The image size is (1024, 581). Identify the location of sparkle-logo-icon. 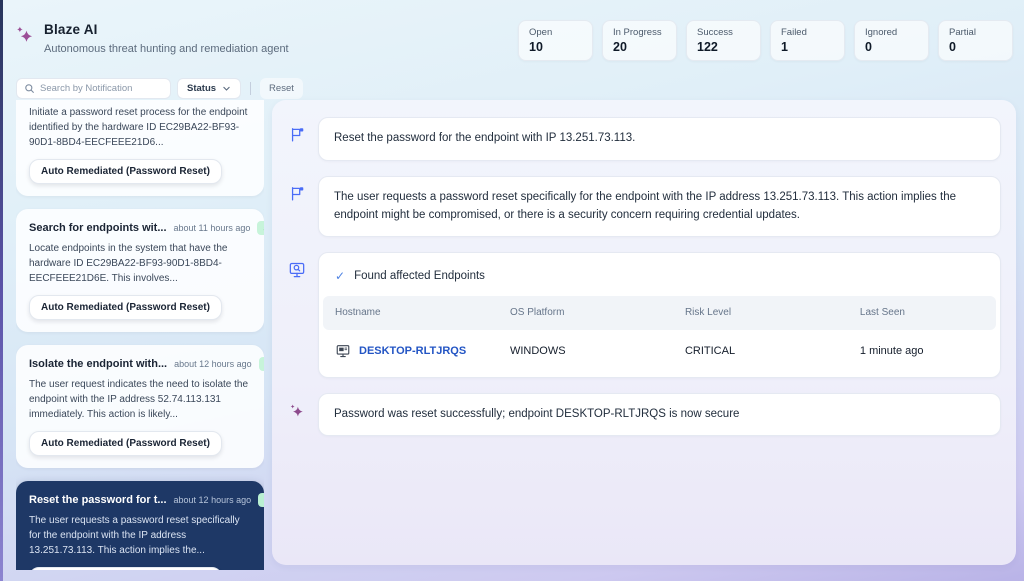
(25, 35).